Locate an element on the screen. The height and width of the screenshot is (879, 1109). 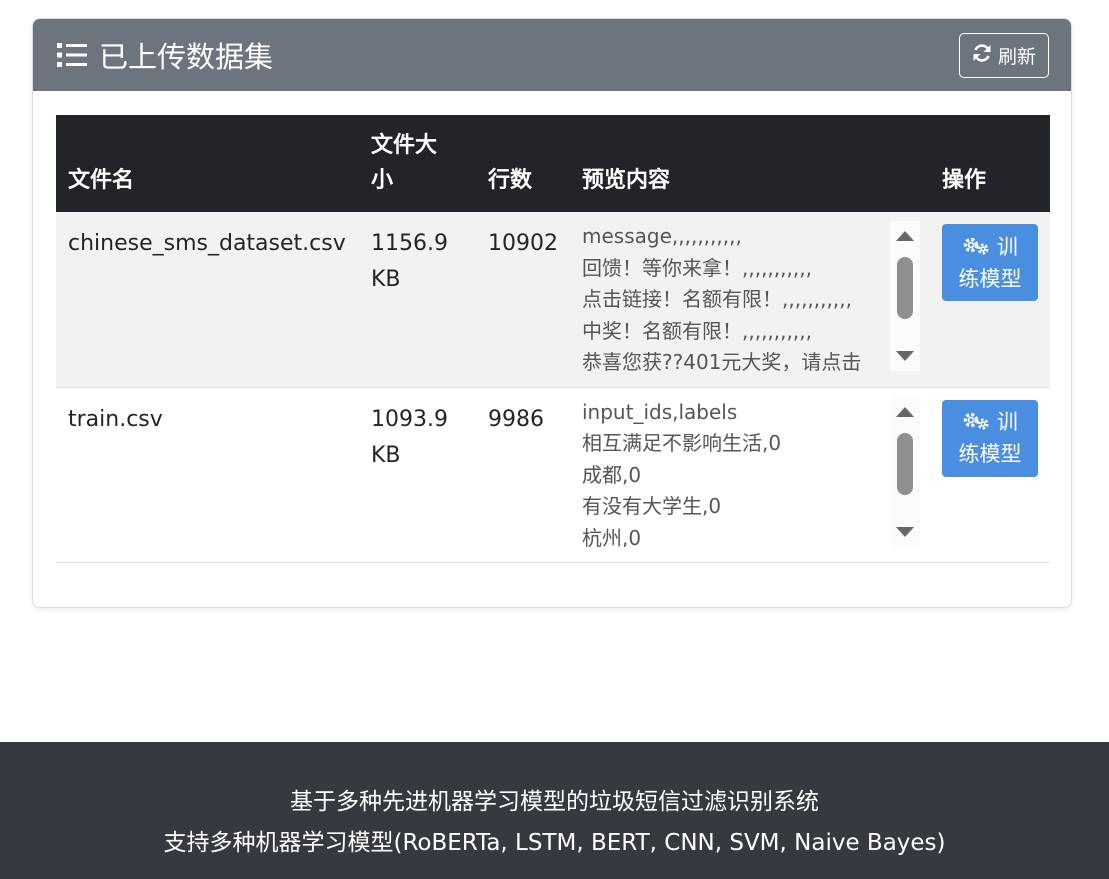
cell-size-value: 1156.9 is located at coordinates (409, 243).